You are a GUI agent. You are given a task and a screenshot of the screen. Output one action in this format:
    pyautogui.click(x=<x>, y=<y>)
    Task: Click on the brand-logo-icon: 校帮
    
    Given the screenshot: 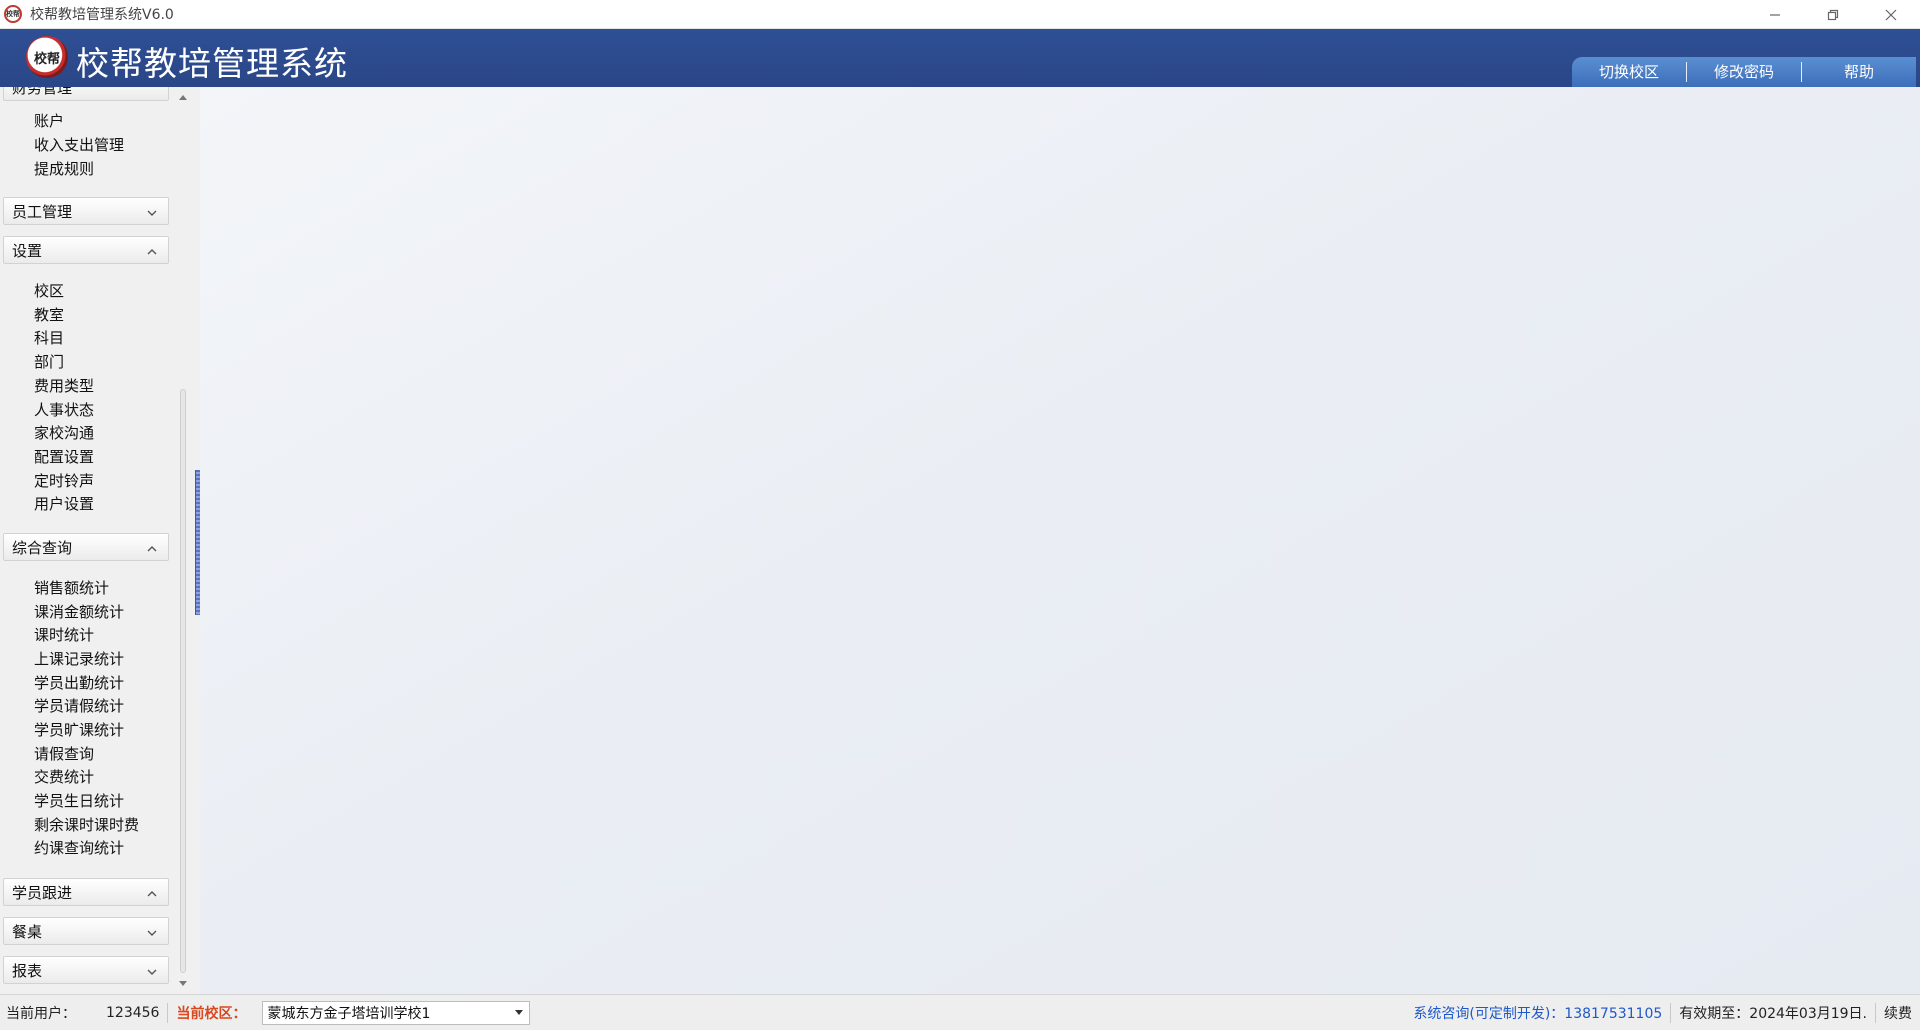 What is the action you would take?
    pyautogui.click(x=47, y=57)
    